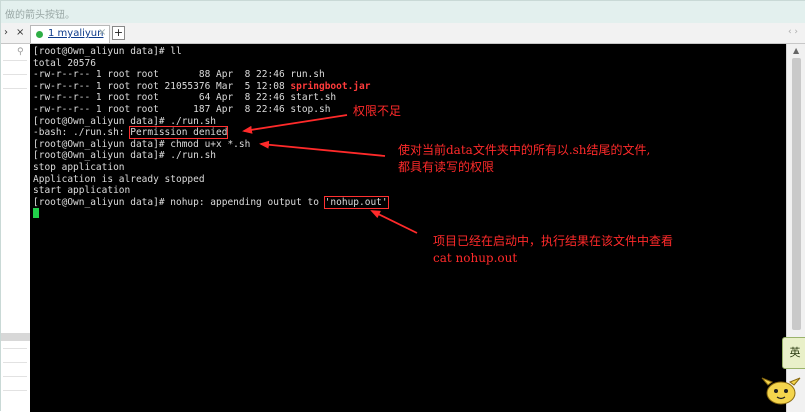  What do you see at coordinates (781, 391) in the screenshot?
I see `mascot-icon` at bounding box center [781, 391].